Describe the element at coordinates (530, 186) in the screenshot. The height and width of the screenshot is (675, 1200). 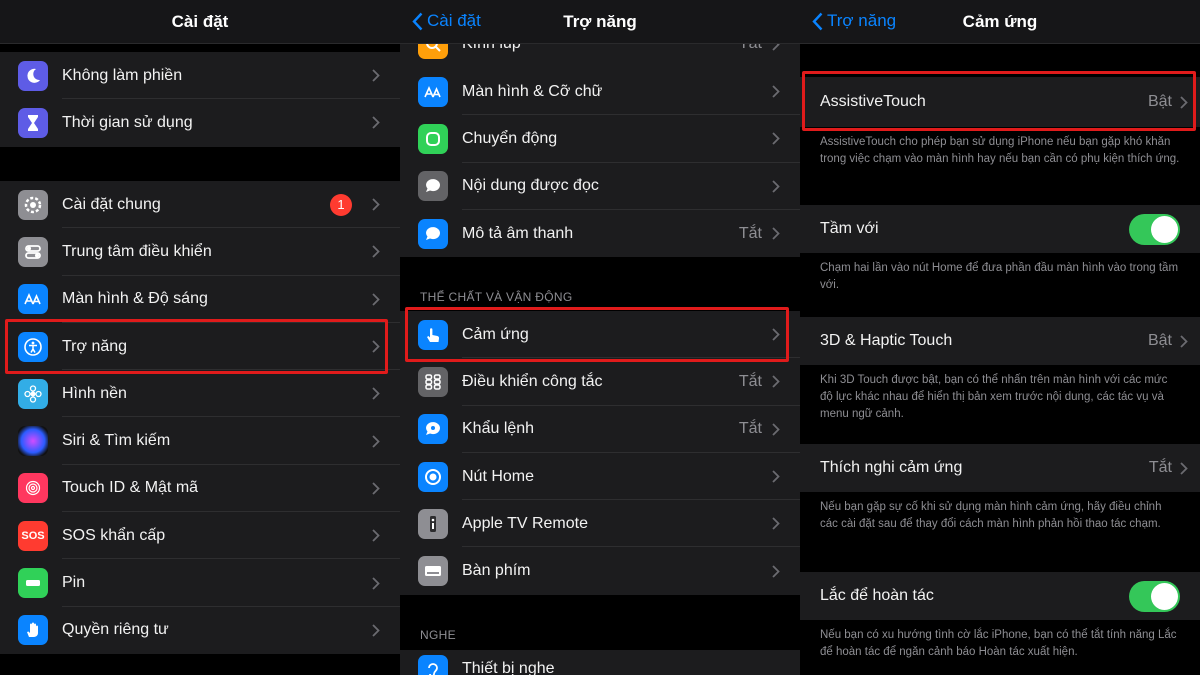
I see `row-label: Nội dung được đọc` at that location.